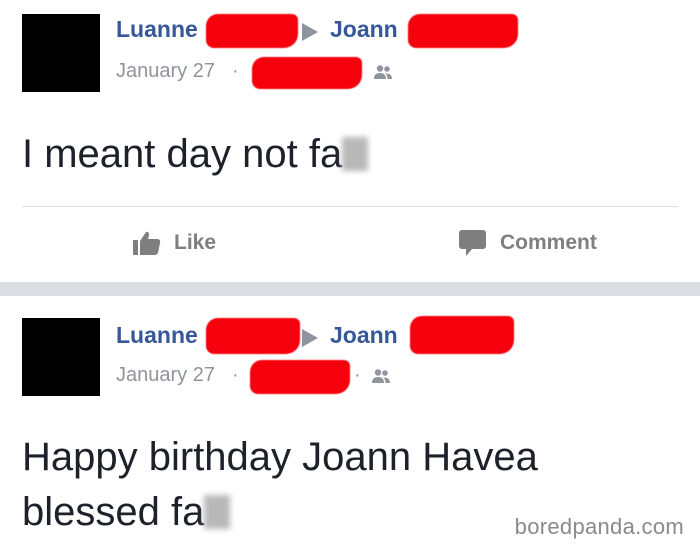  I want to click on comment-label: Comment, so click(548, 242).